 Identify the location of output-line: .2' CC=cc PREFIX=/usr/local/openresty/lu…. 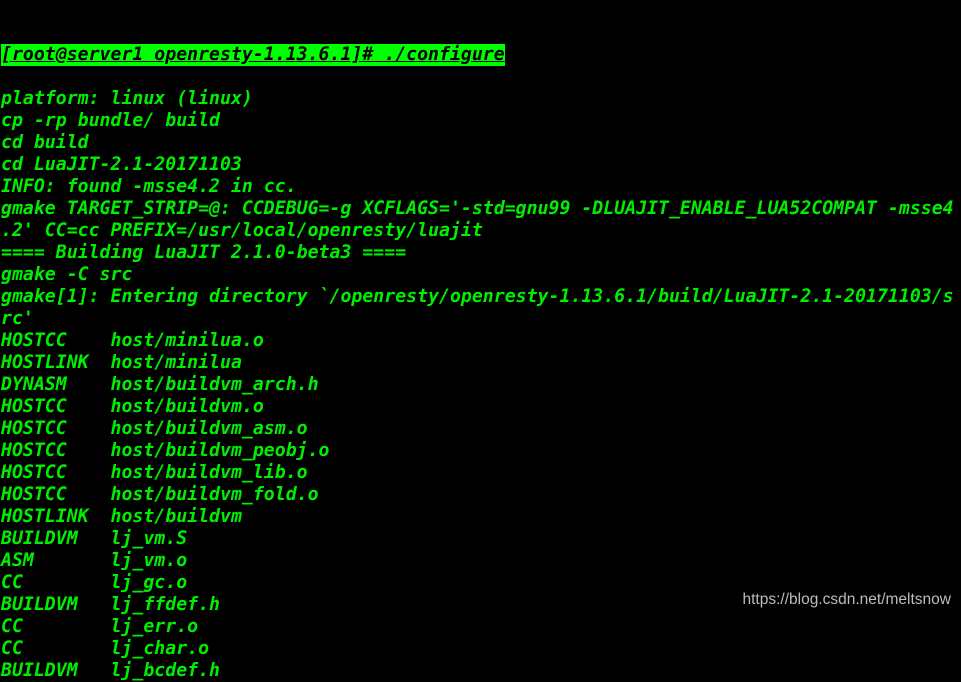
(242, 230).